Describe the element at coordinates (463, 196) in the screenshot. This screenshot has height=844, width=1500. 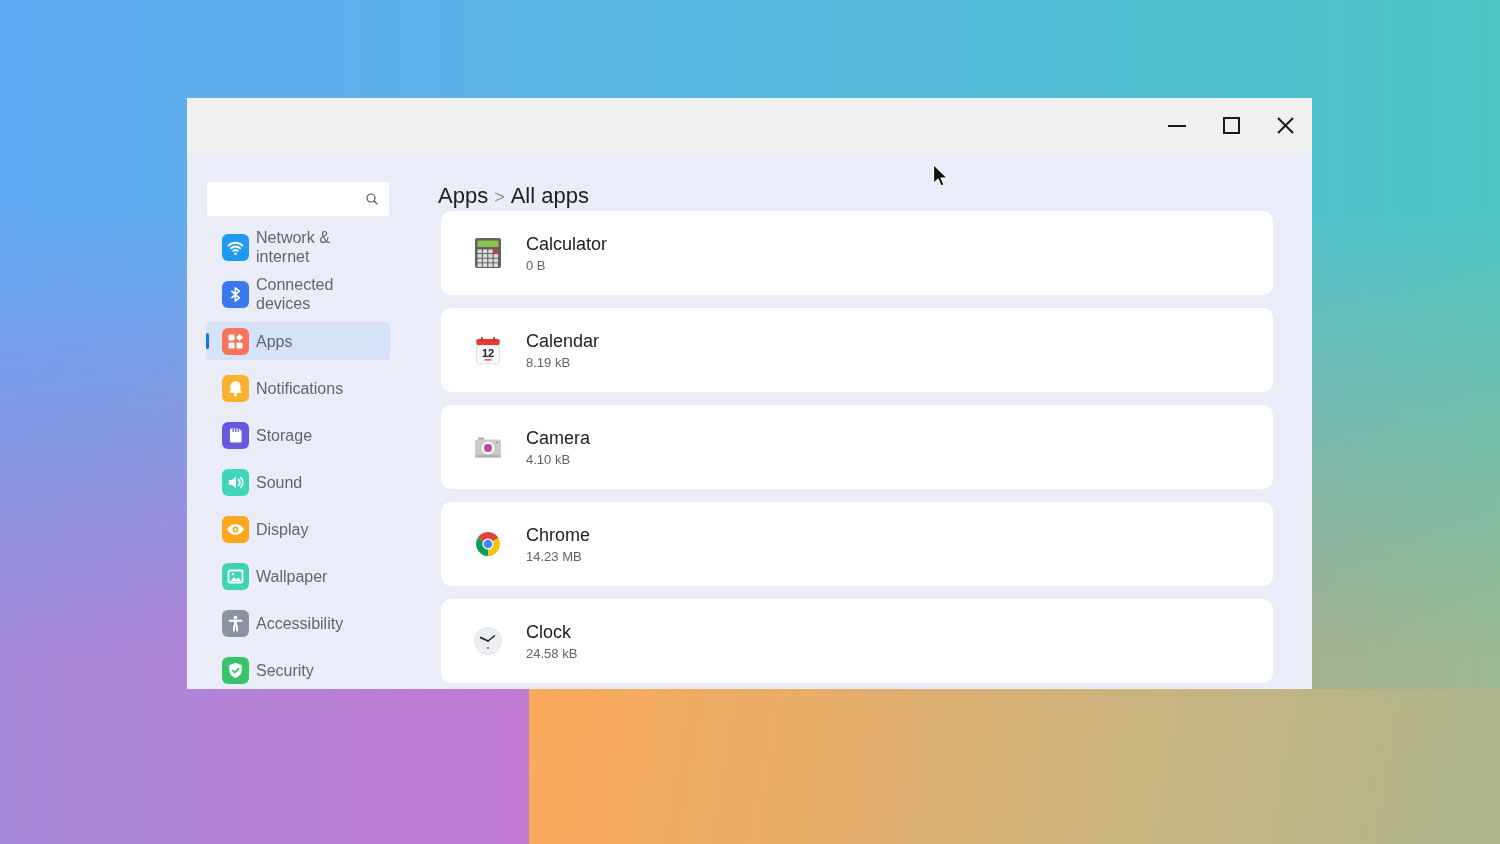
I see `breadcrumb-link: Apps` at that location.